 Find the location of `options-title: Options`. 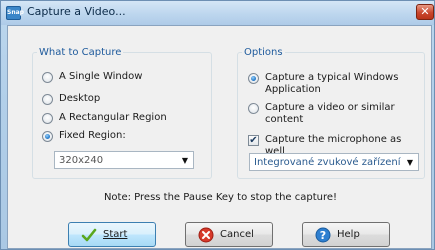

options-title: Options is located at coordinates (263, 52).